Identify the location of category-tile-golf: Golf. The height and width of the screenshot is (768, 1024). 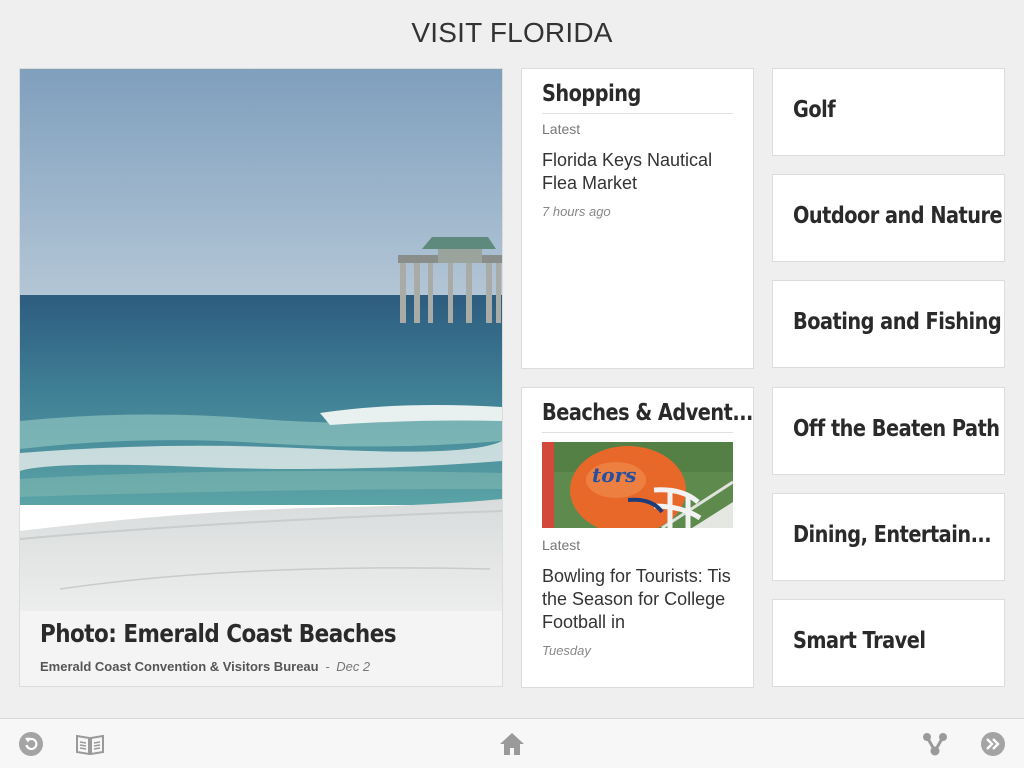
(888, 112).